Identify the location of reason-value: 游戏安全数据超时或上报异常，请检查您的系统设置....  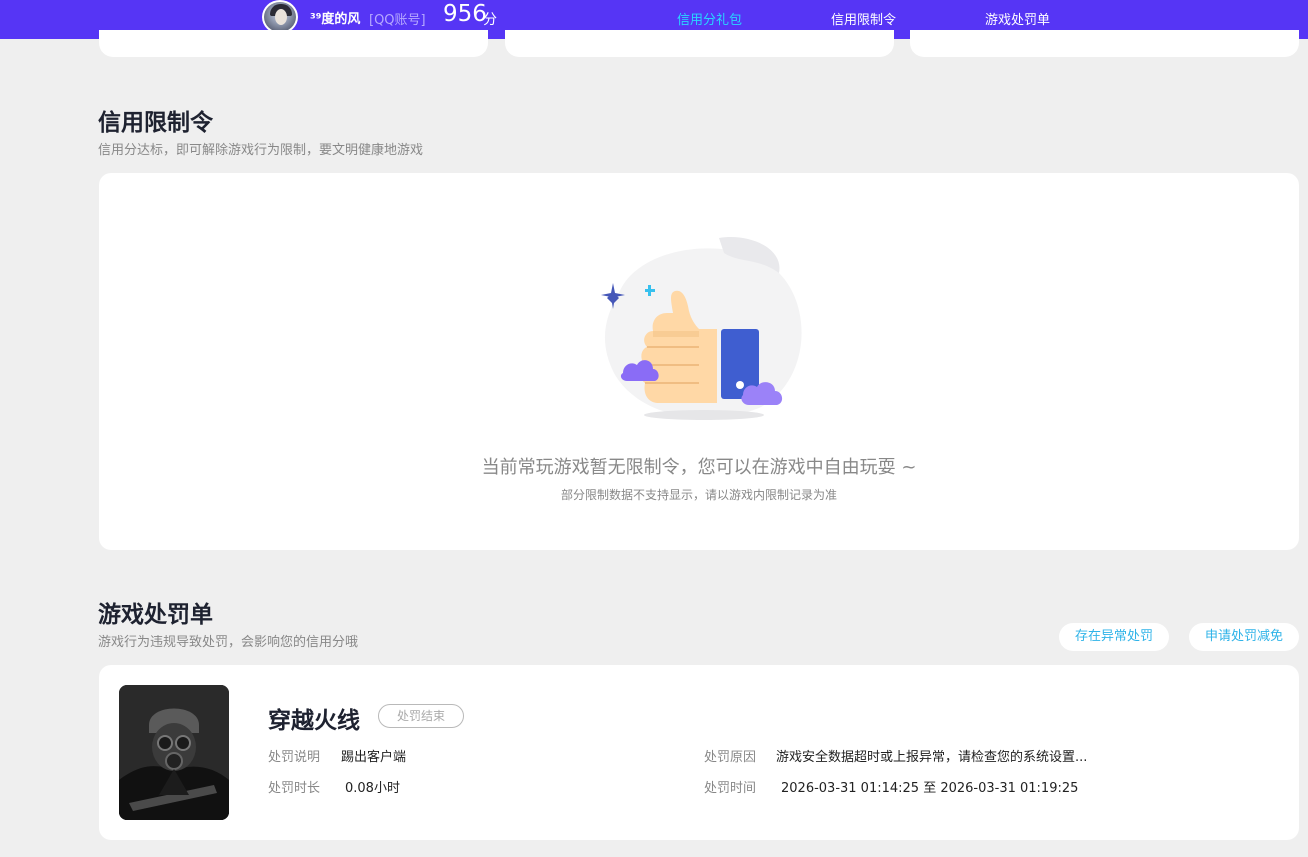
(932, 757).